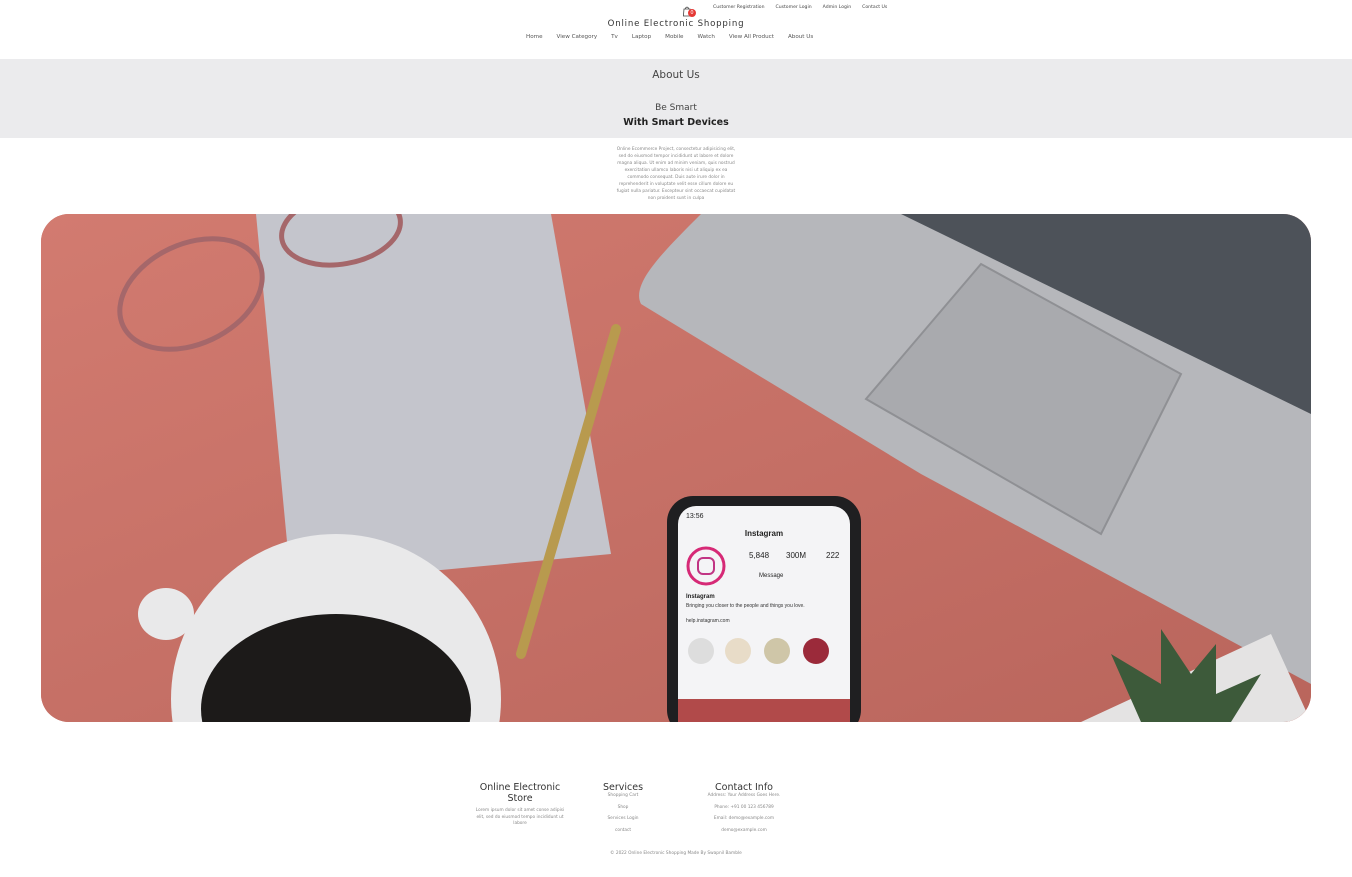  I want to click on nav-laptop: Laptop, so click(641, 37).